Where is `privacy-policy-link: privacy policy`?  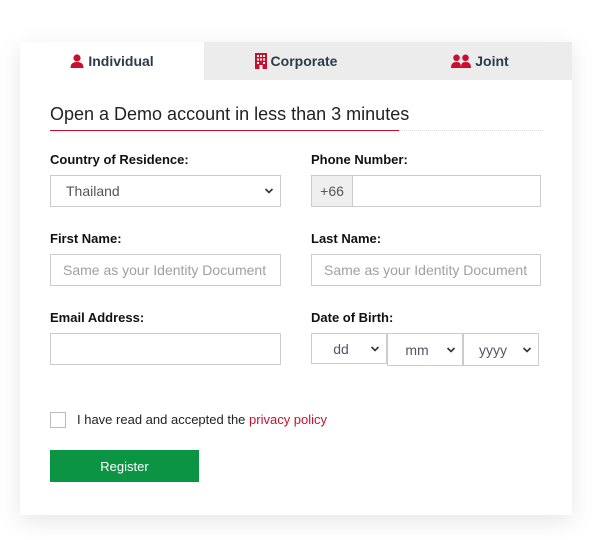
privacy-policy-link: privacy policy is located at coordinates (288, 419).